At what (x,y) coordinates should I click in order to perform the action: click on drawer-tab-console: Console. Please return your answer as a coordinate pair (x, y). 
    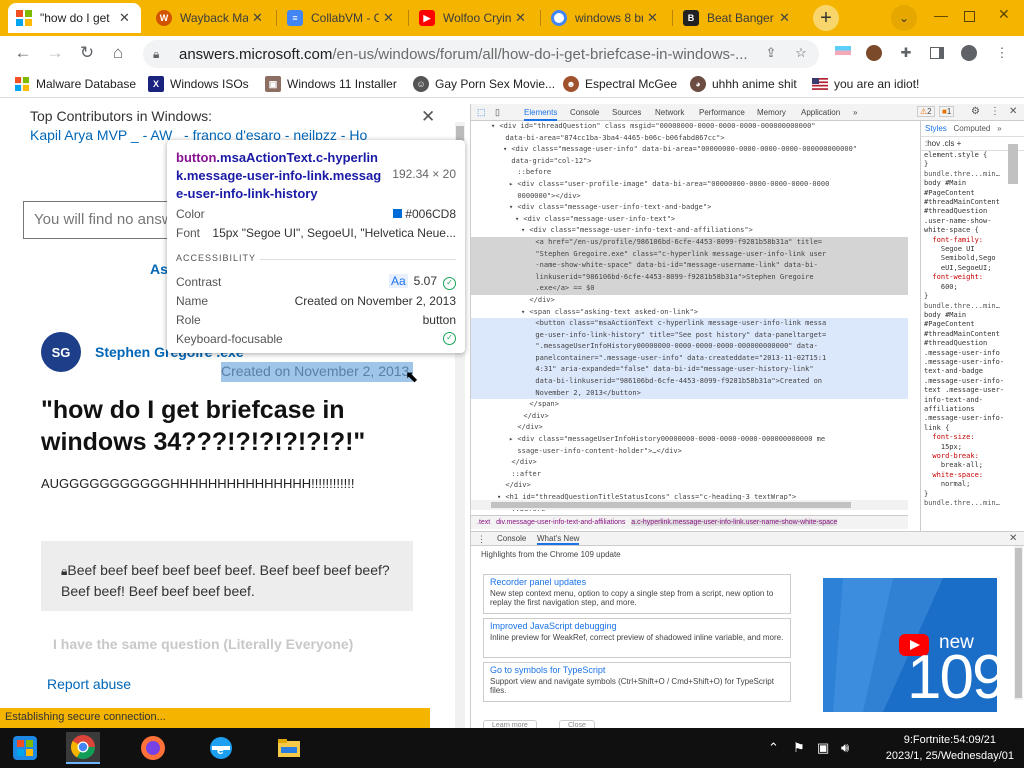
    Looking at the image, I should click on (511, 538).